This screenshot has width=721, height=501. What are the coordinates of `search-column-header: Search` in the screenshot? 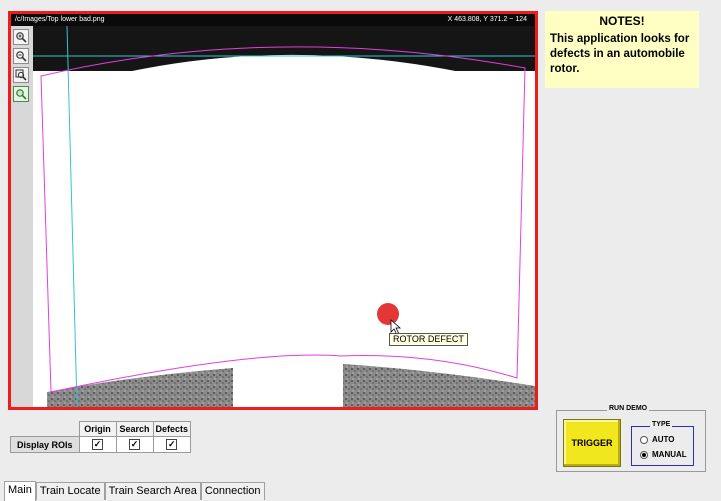 It's located at (134, 429).